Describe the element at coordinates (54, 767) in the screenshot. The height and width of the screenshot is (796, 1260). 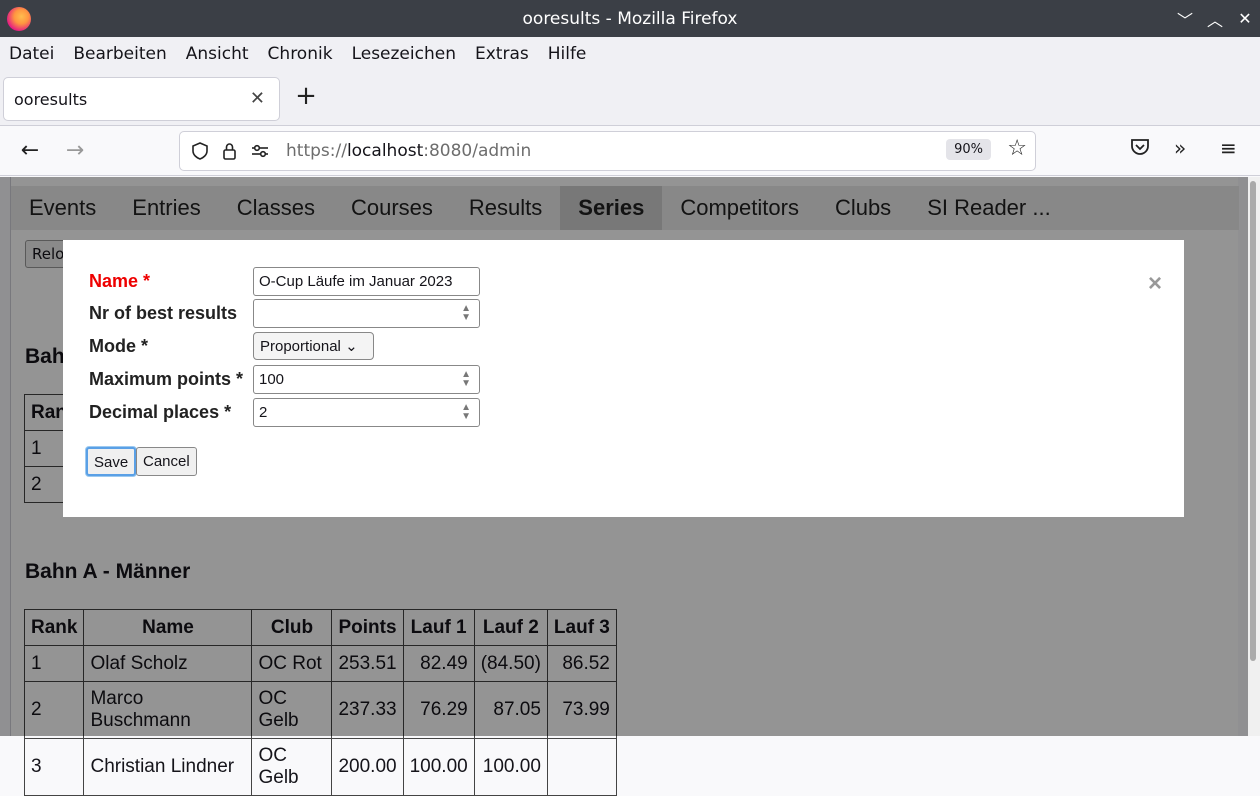
I see `cell-rank: 3` at that location.